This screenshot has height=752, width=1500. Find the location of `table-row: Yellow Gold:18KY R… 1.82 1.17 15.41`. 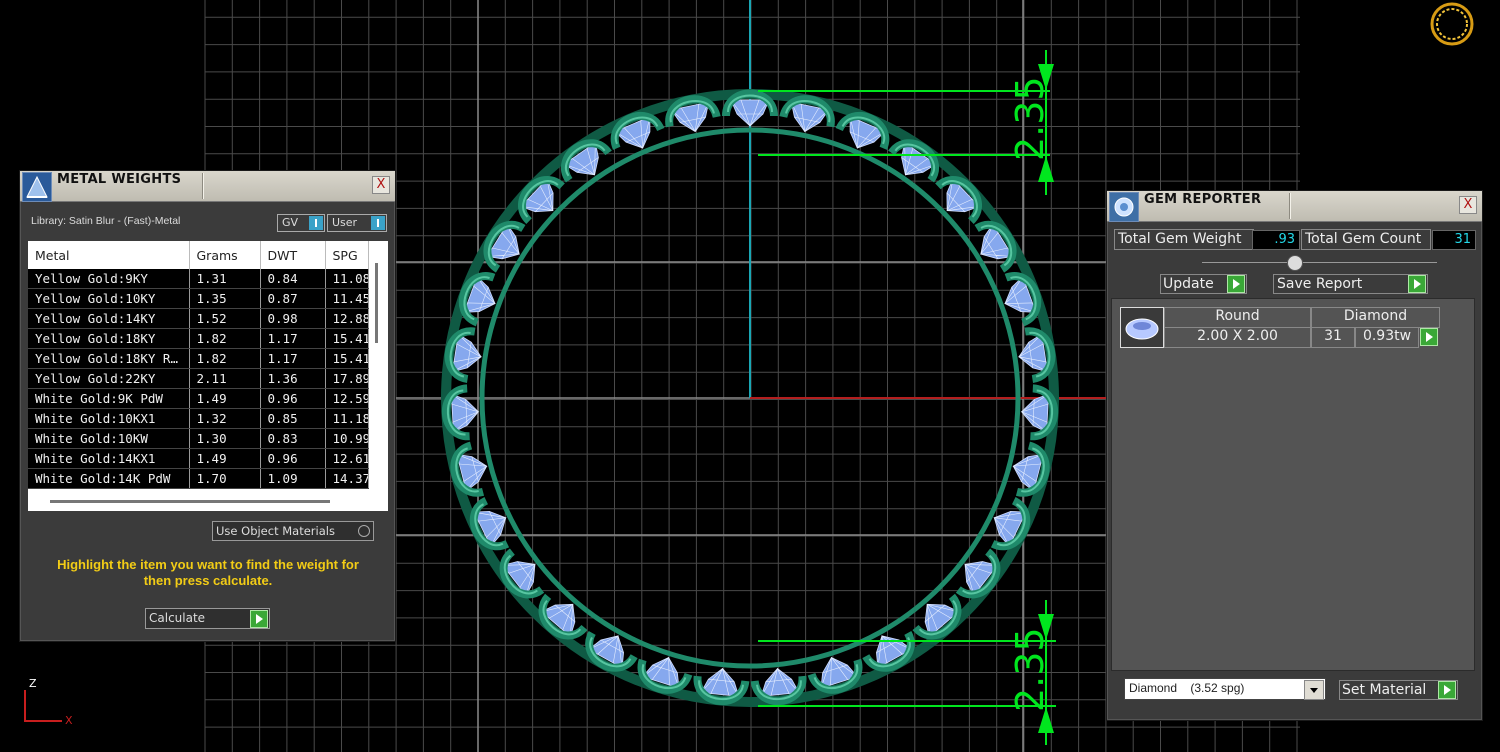

table-row: Yellow Gold:18KY R… 1.82 1.17 15.41 is located at coordinates (198, 358).